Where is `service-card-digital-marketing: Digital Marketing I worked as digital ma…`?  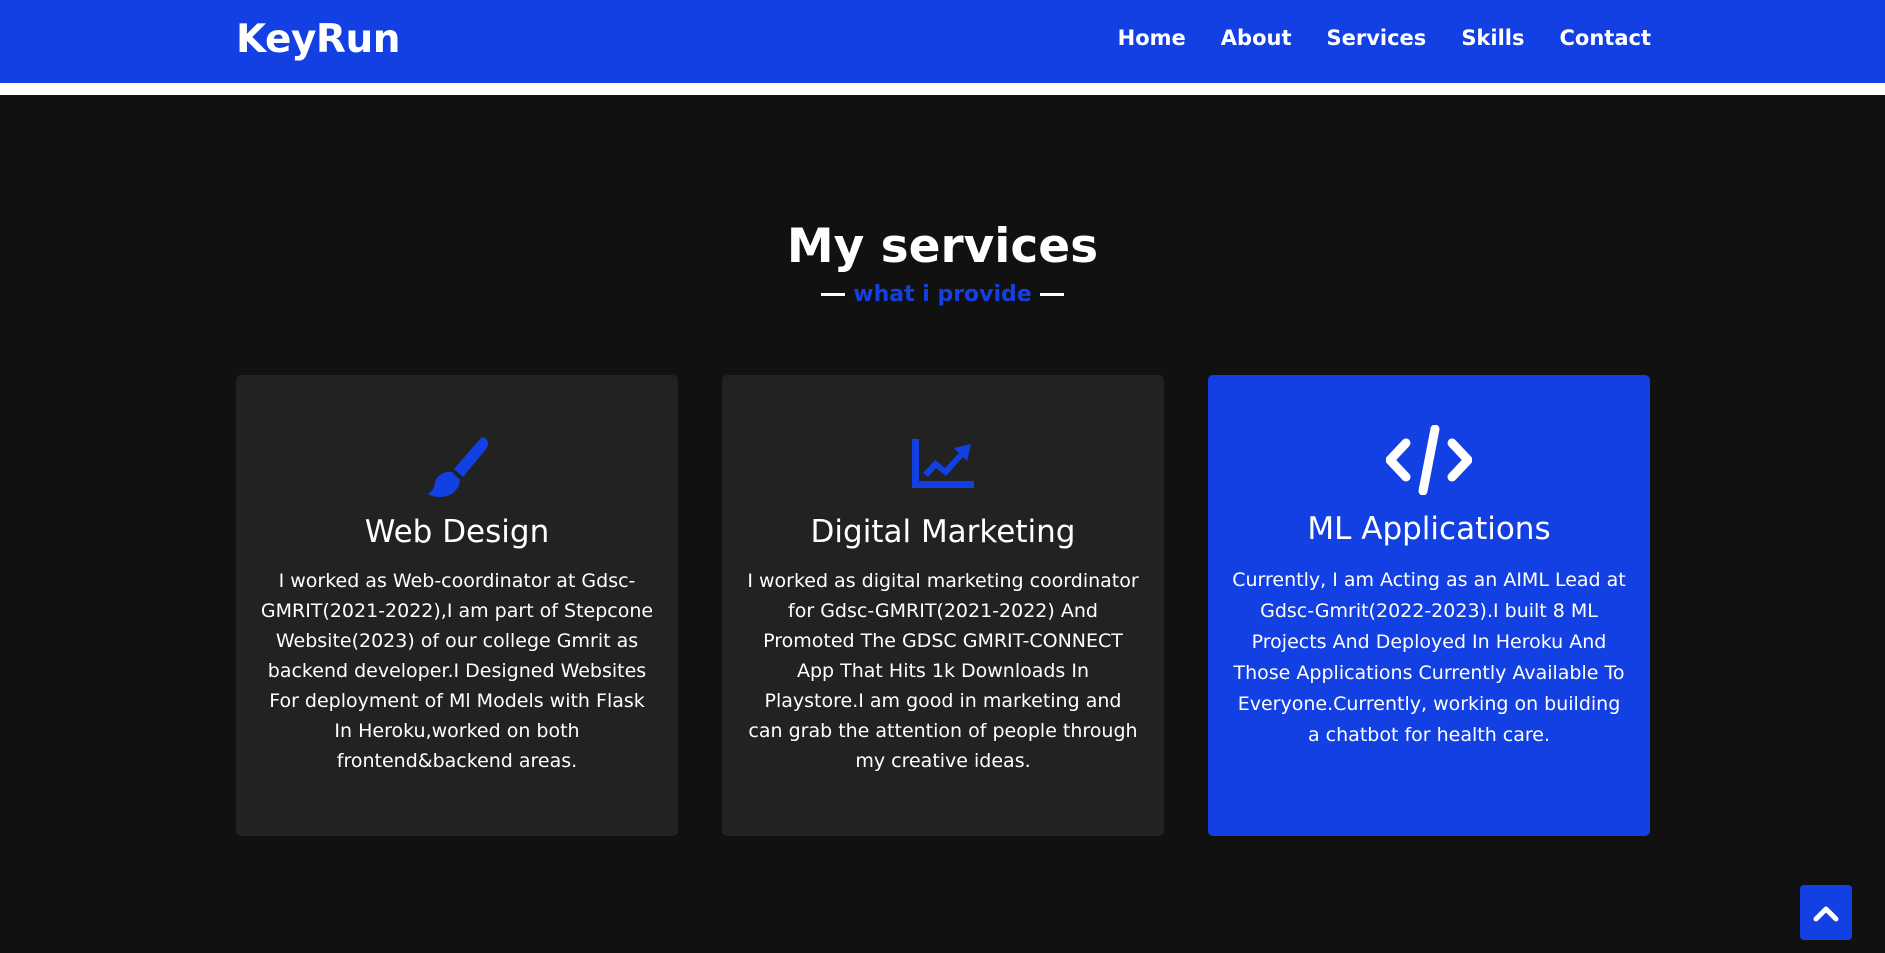
service-card-digital-marketing: Digital Marketing I worked as digital ma… is located at coordinates (943, 605).